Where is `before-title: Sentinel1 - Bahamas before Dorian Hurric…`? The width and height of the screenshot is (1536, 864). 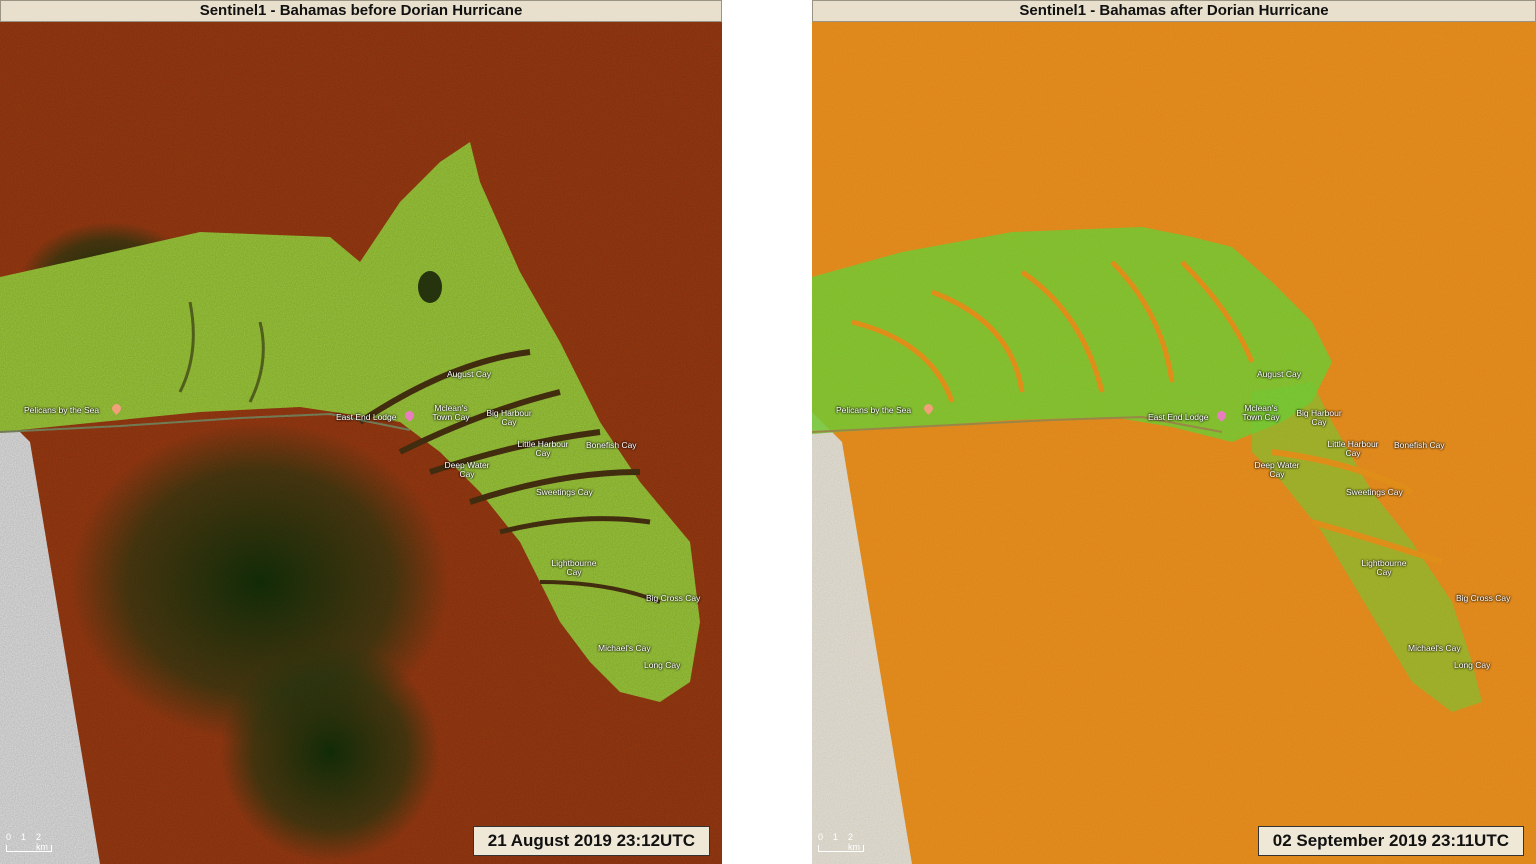 before-title: Sentinel1 - Bahamas before Dorian Hurric… is located at coordinates (361, 11).